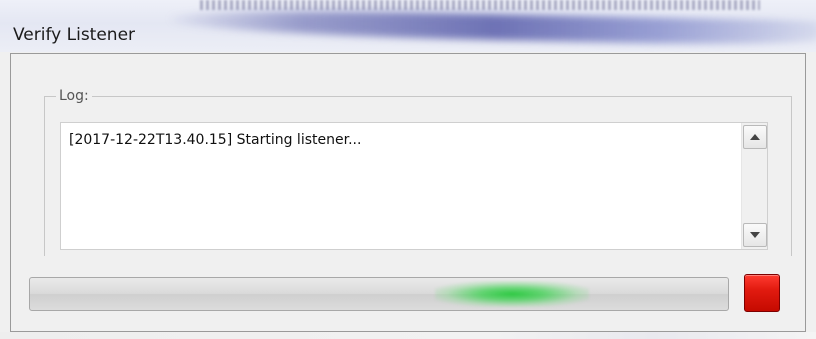  What do you see at coordinates (480, 5) in the screenshot?
I see `titlebar-background-artifact` at bounding box center [480, 5].